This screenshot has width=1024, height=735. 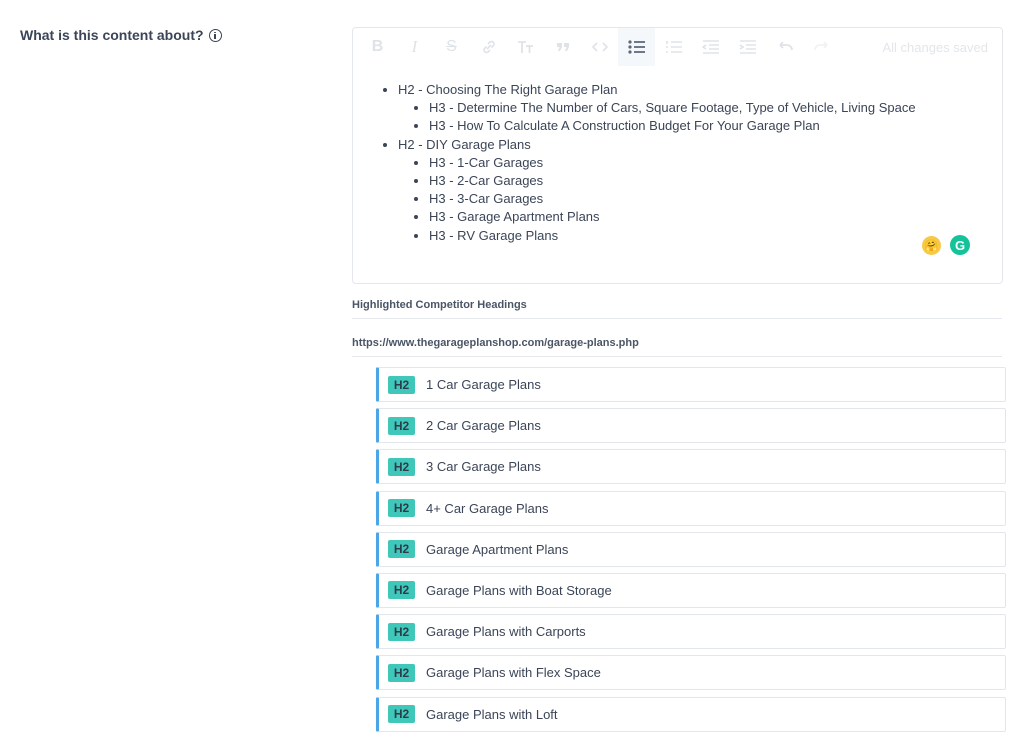 What do you see at coordinates (691, 384) in the screenshot?
I see `competitor-heading-row: H2 1 Car Garage Plans` at bounding box center [691, 384].